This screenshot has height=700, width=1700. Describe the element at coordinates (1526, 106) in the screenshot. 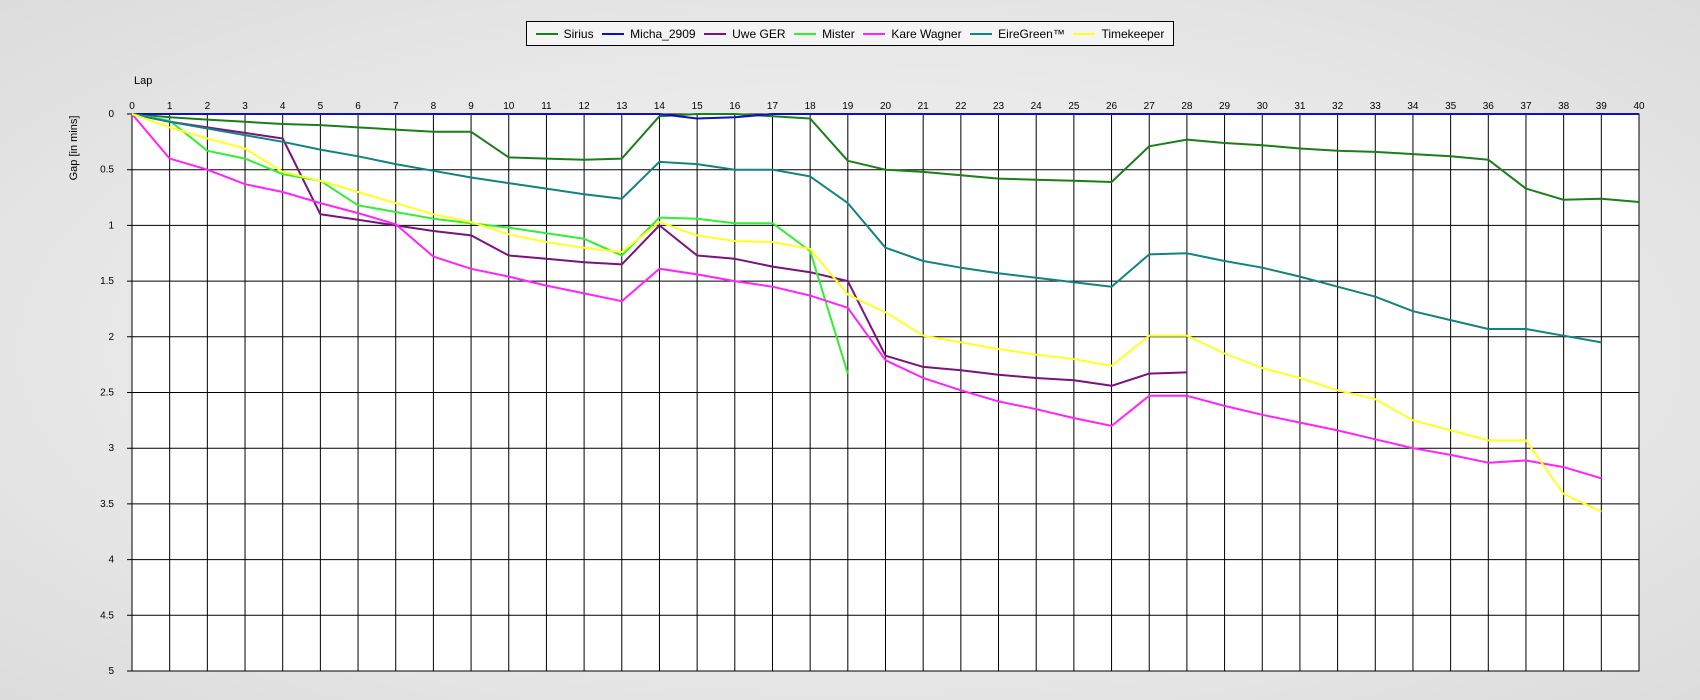

I see `x-tick-label: 37` at that location.